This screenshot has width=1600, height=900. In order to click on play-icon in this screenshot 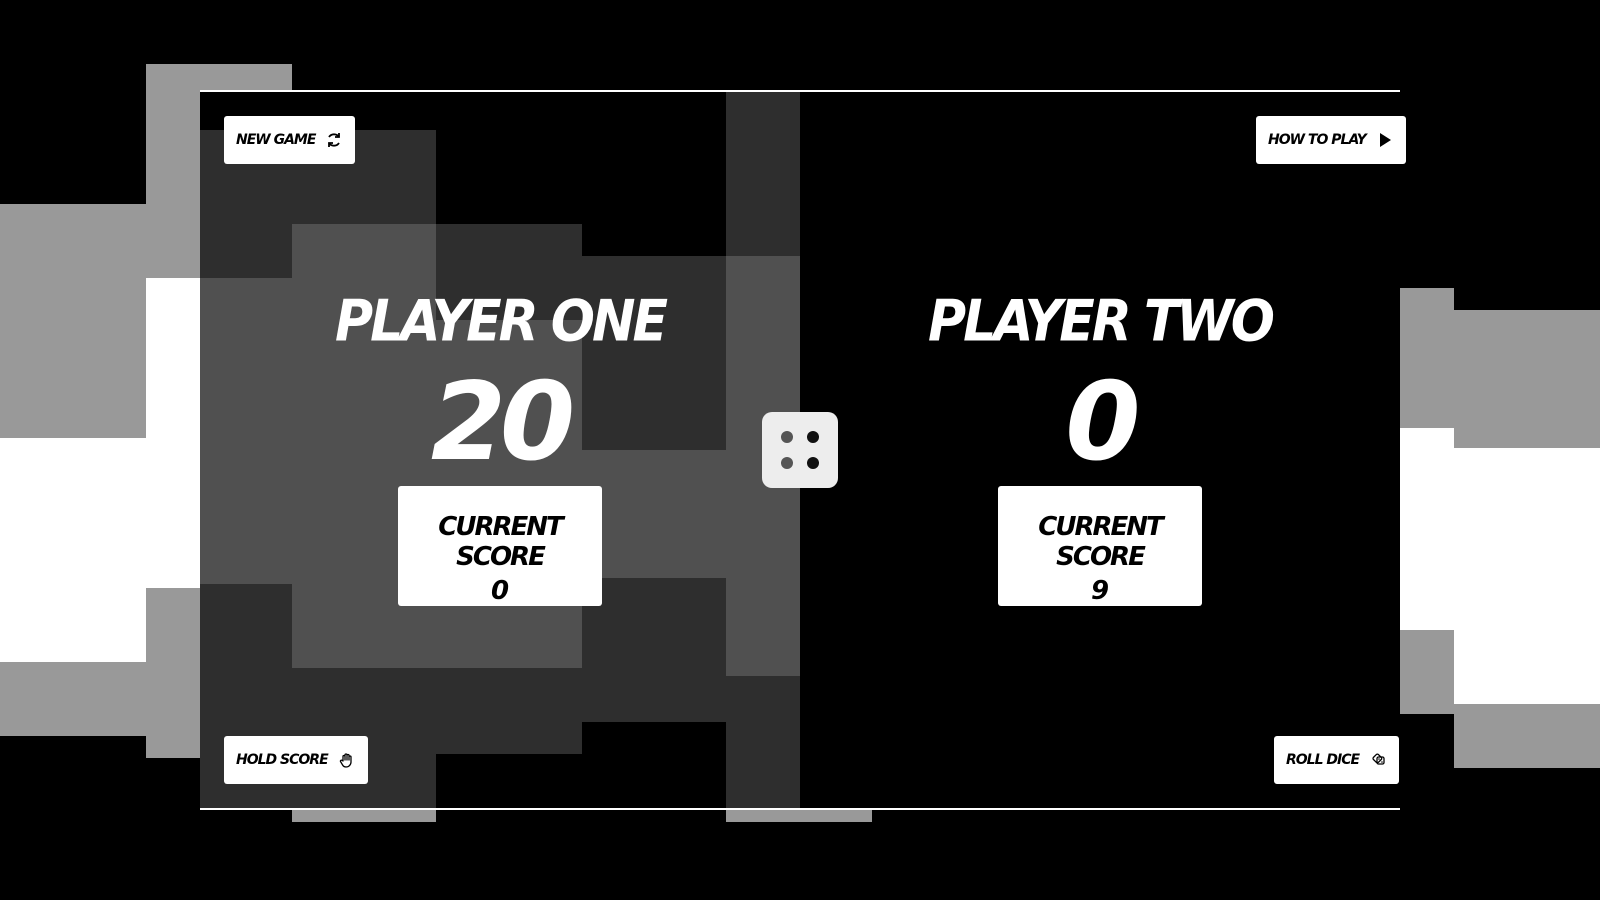, I will do `click(1385, 140)`.